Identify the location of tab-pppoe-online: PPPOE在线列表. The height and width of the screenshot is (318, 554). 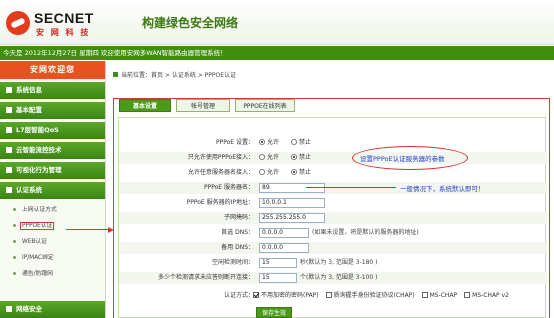
(265, 105).